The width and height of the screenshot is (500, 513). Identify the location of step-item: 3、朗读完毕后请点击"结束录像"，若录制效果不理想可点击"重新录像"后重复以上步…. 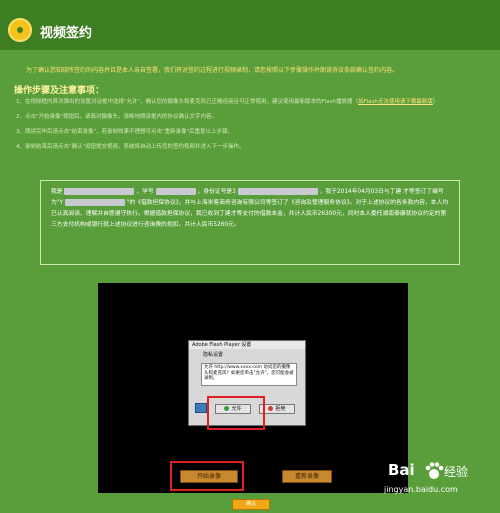
(125, 132).